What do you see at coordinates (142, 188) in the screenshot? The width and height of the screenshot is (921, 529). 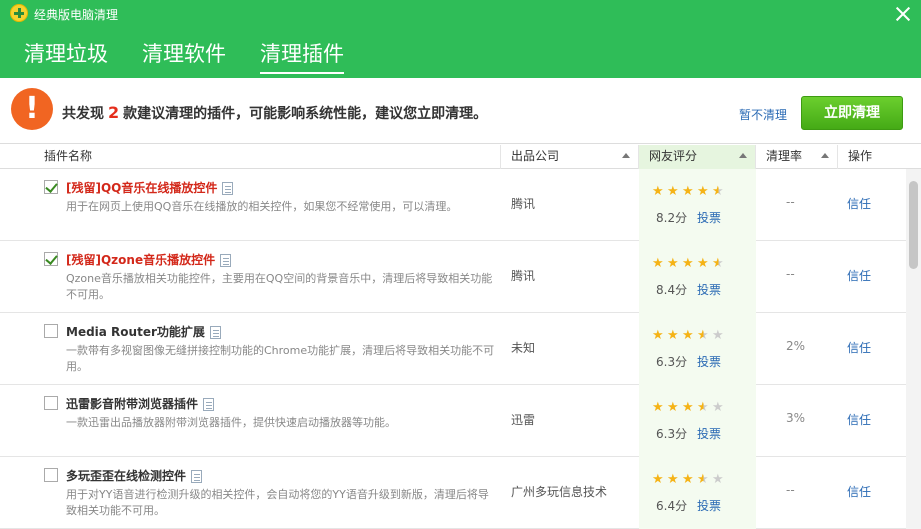 I see `plugin-name-text: [残留]QQ音乐在线播放控件` at bounding box center [142, 188].